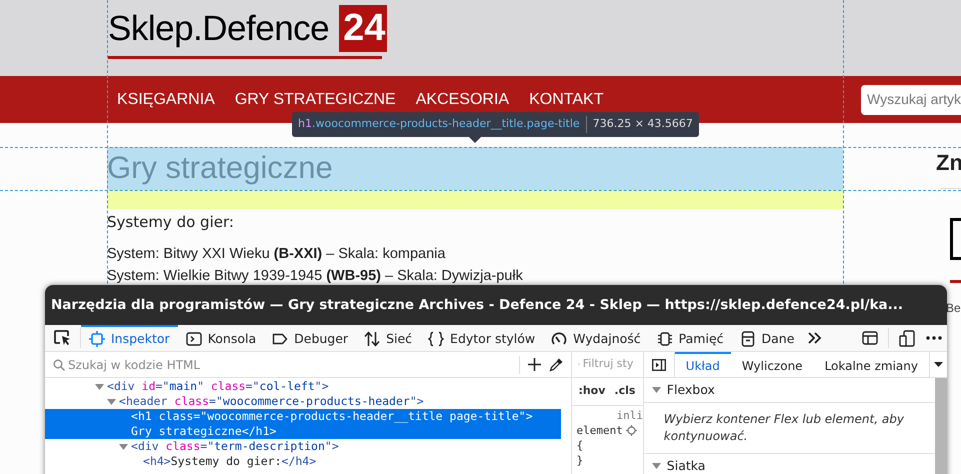 Image resolution: width=961 pixels, height=474 pixels. What do you see at coordinates (559, 339) in the screenshot?
I see `gauge-icon` at bounding box center [559, 339].